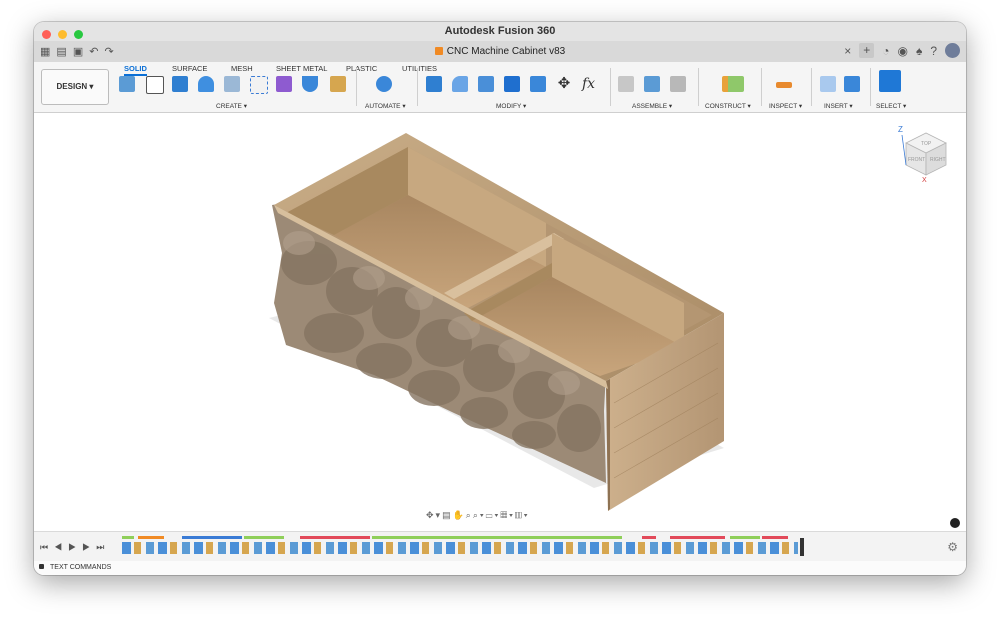 Image resolution: width=1000 pixels, height=621 pixels. What do you see at coordinates (933, 51) in the screenshot?
I see `help-icon: ?` at bounding box center [933, 51].